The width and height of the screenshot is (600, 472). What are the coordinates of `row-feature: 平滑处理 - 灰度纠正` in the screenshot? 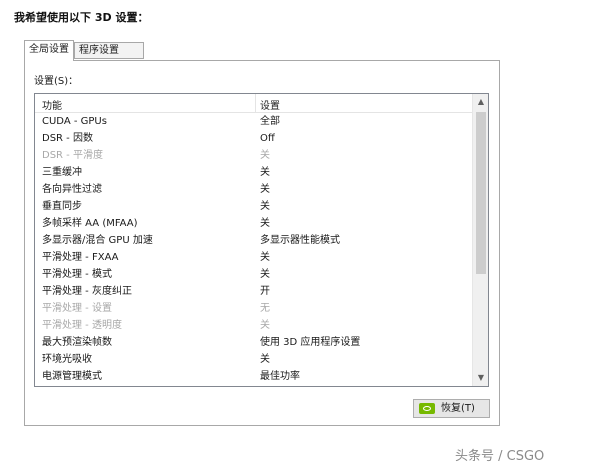 It's located at (87, 291).